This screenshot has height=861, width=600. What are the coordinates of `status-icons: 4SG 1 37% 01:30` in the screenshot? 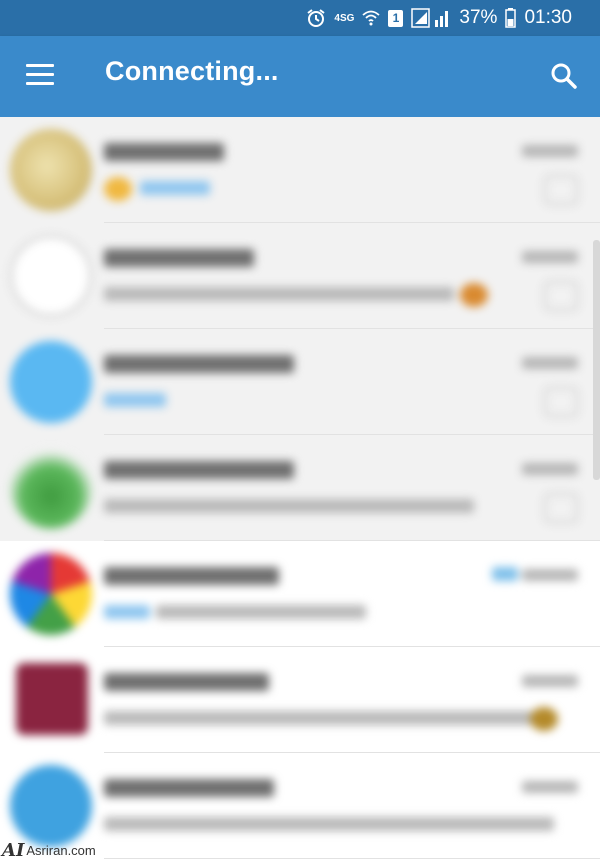 It's located at (439, 18).